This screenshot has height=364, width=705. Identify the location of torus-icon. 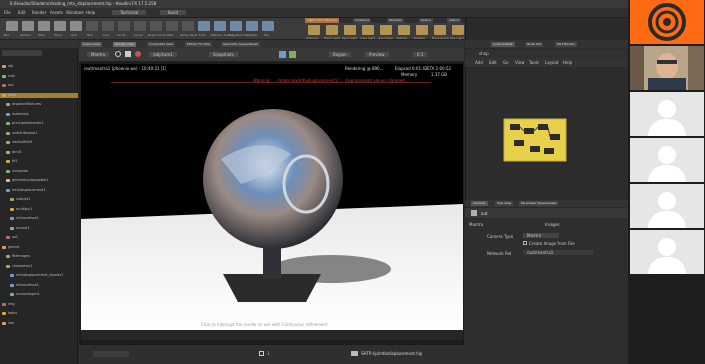
(60, 26).